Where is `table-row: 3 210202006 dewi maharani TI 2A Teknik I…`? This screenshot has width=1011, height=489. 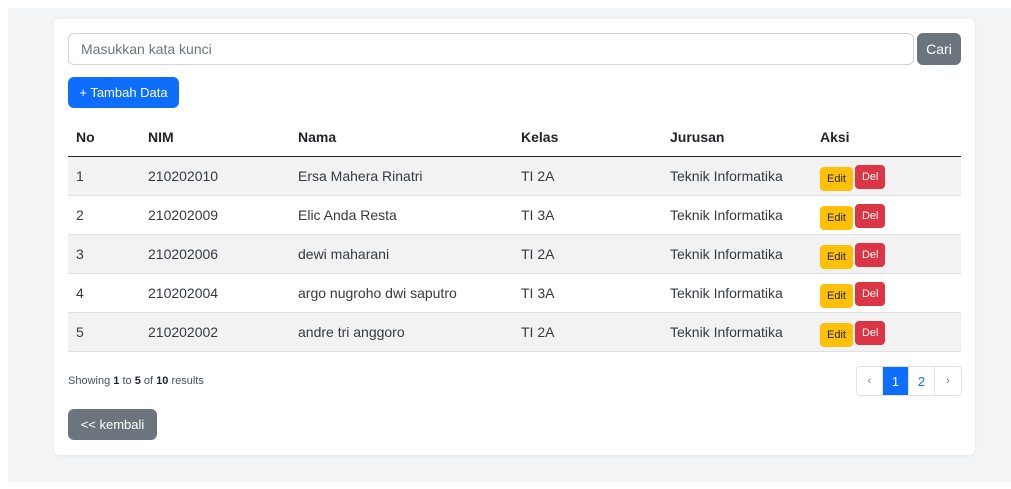
table-row: 3 210202006 dewi maharani TI 2A Teknik I… is located at coordinates (514, 254).